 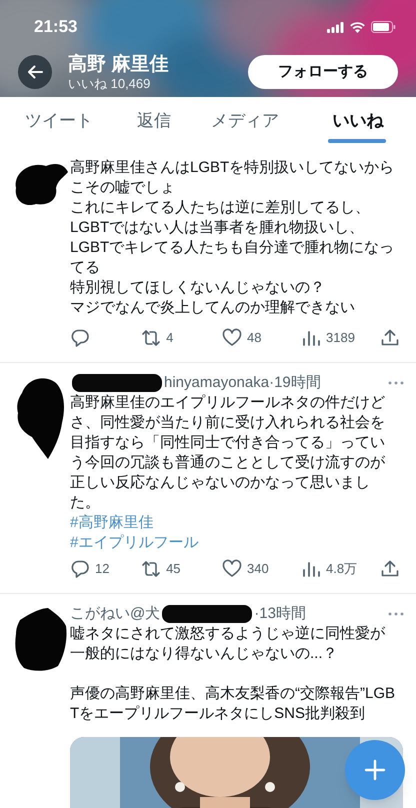 What do you see at coordinates (220, 208) in the screenshot?
I see `tweet-text: これにキレてる人たちは逆に差別してるし、` at bounding box center [220, 208].